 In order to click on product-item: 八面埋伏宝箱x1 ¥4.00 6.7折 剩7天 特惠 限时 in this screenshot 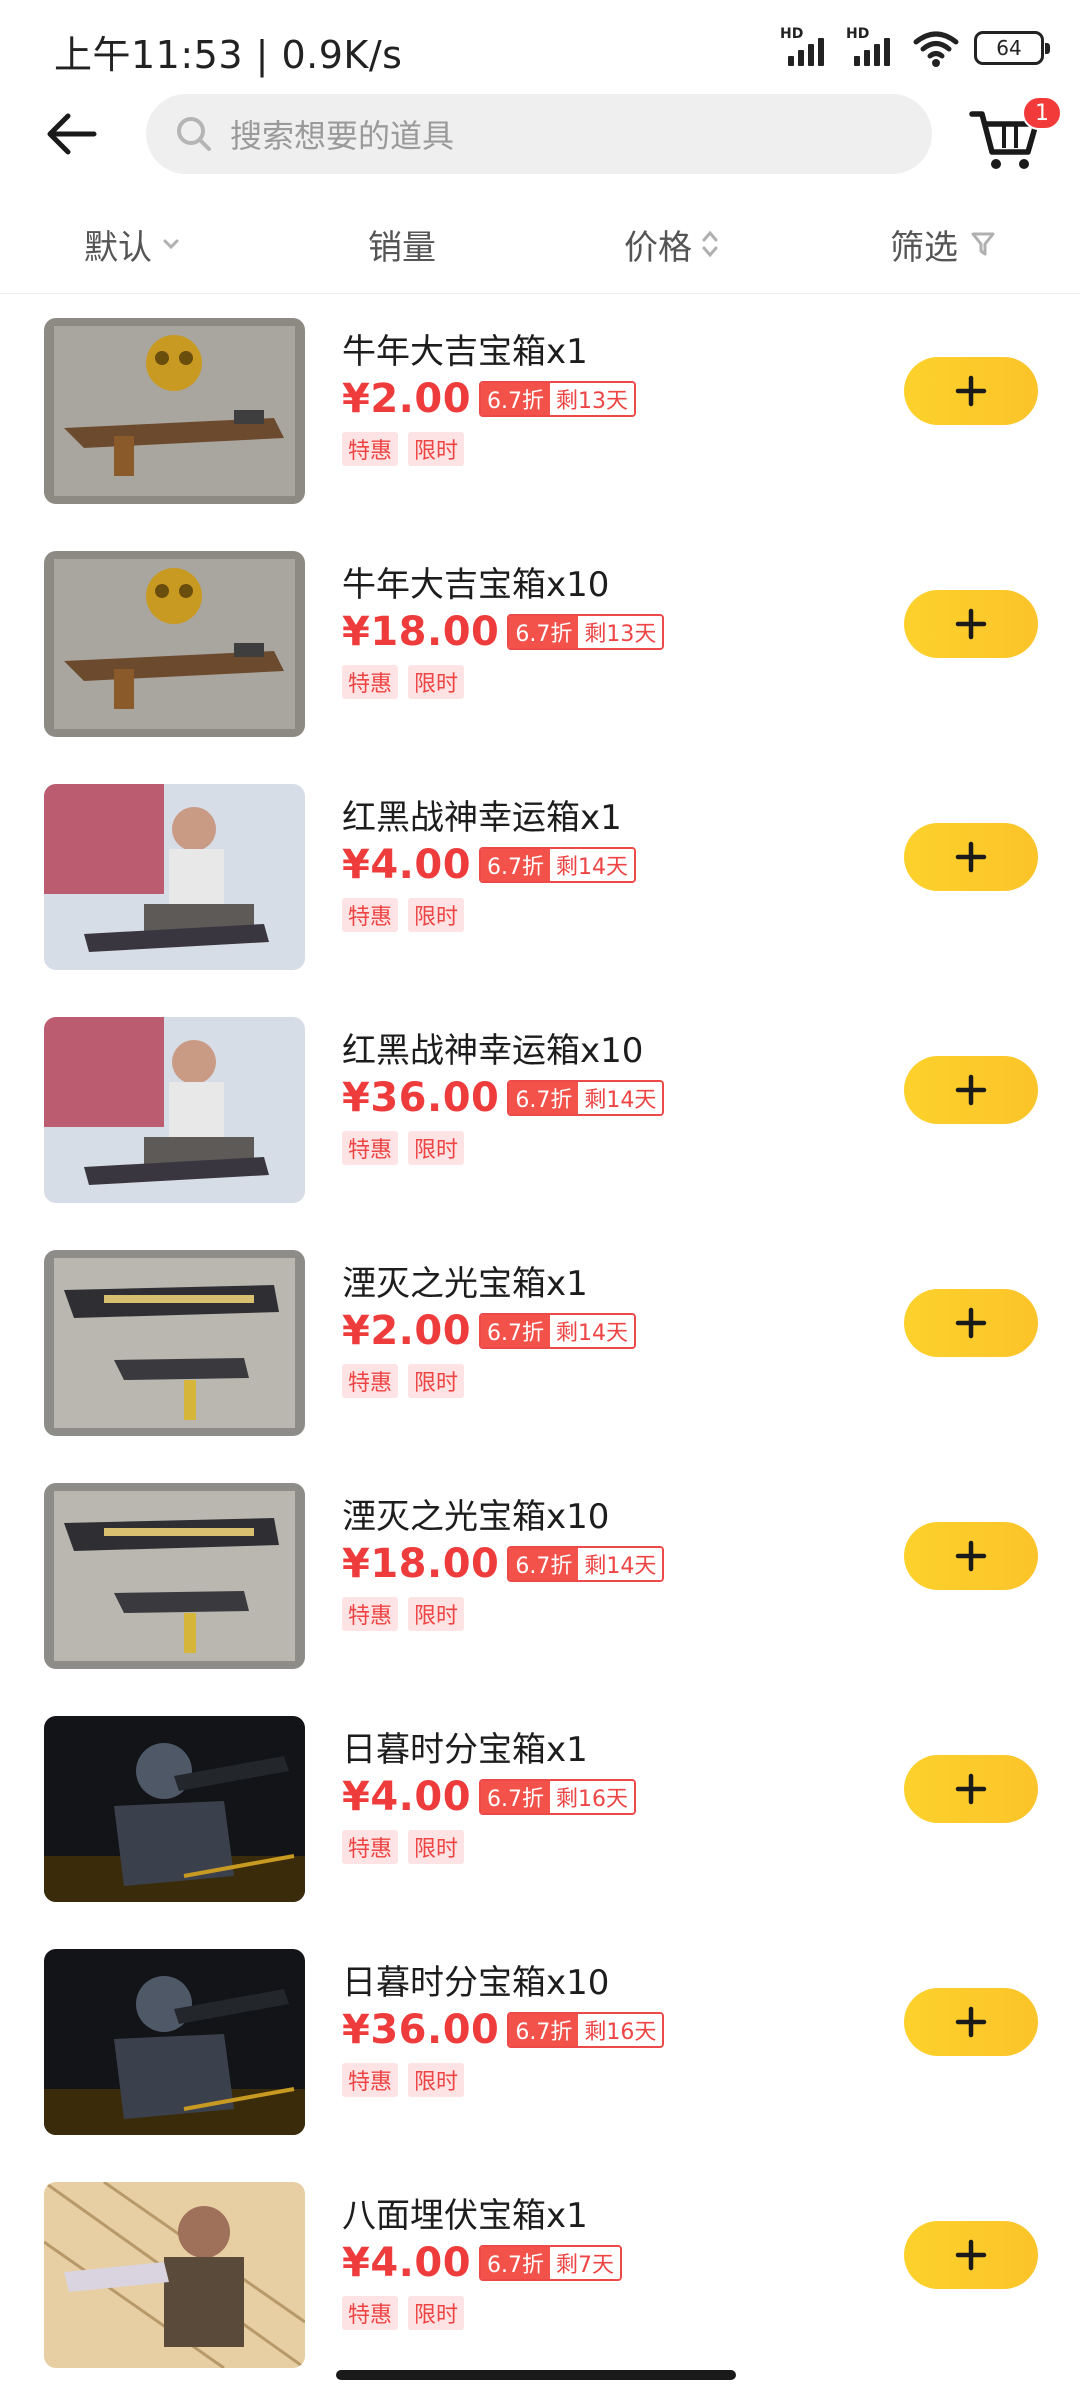, I will do `click(540, 2276)`.